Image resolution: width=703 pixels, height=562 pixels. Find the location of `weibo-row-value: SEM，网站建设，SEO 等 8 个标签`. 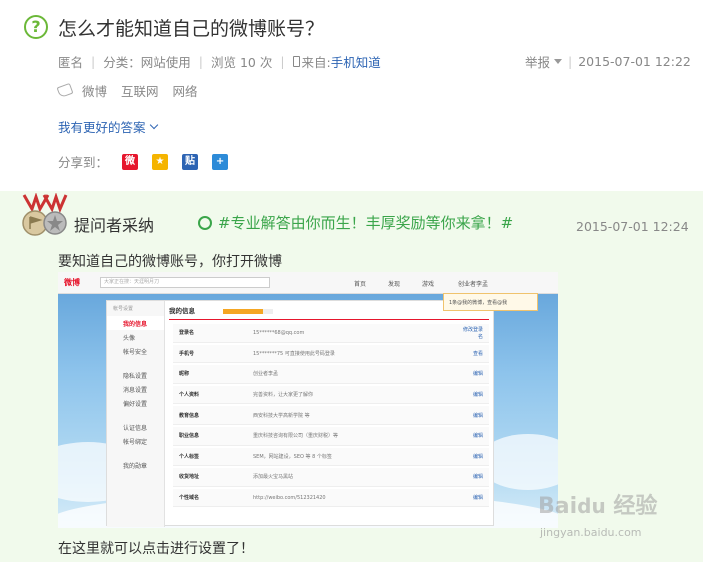

weibo-row-value: SEM，网站建设，SEO 等 8 个标签 is located at coordinates (292, 456).